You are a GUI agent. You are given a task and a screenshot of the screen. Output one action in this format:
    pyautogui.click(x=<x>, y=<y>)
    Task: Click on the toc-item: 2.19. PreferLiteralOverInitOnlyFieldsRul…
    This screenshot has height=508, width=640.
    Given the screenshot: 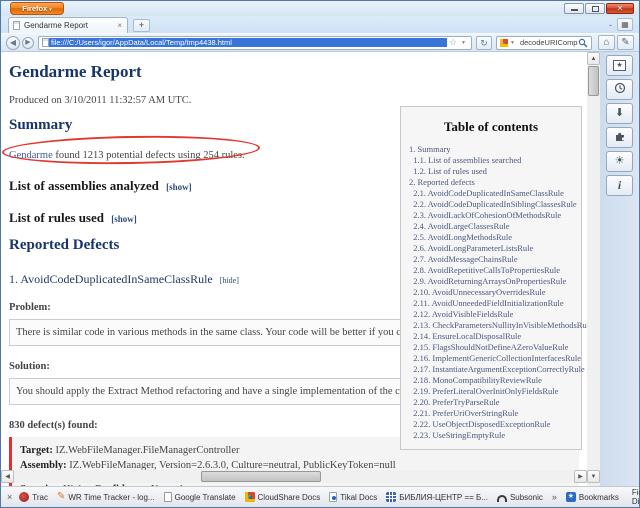 What is the action you would take?
    pyautogui.click(x=491, y=391)
    